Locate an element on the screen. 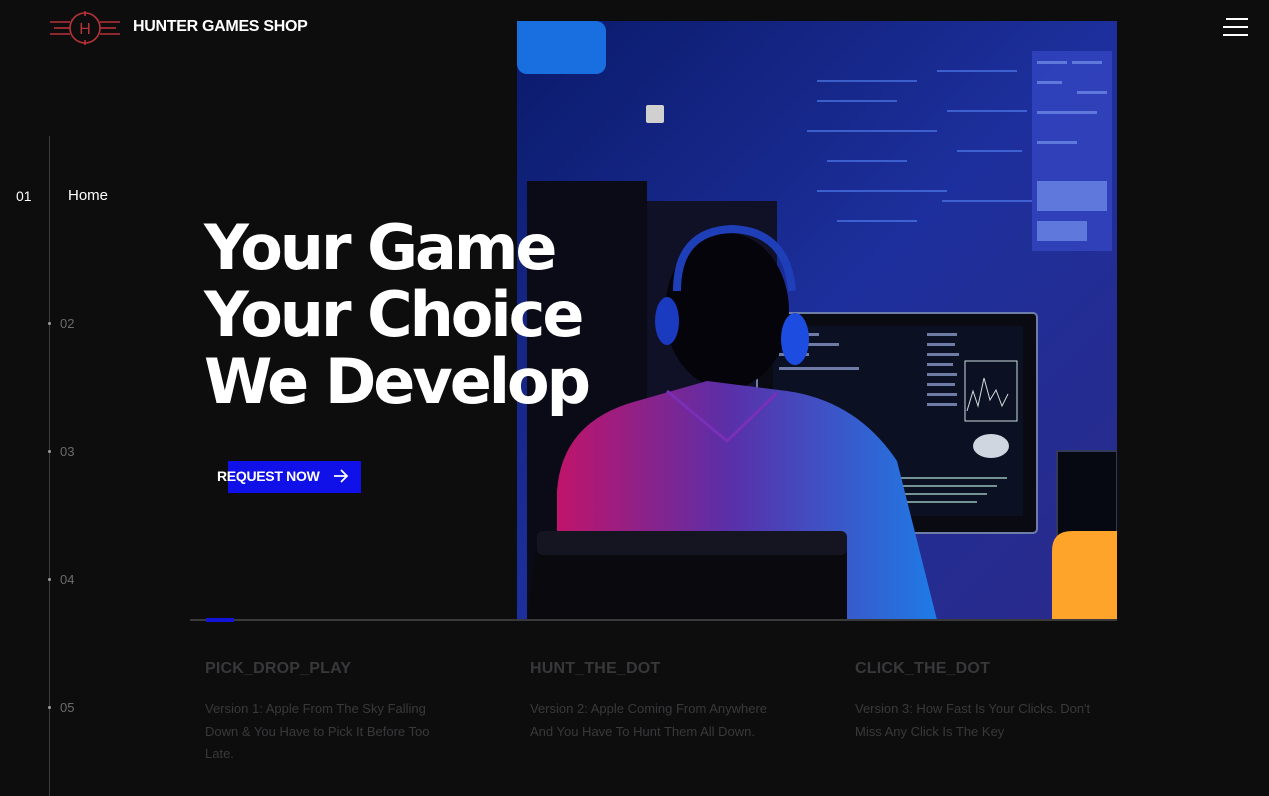 This screenshot has height=796, width=1269. nav-number: 01 is located at coordinates (24, 196).